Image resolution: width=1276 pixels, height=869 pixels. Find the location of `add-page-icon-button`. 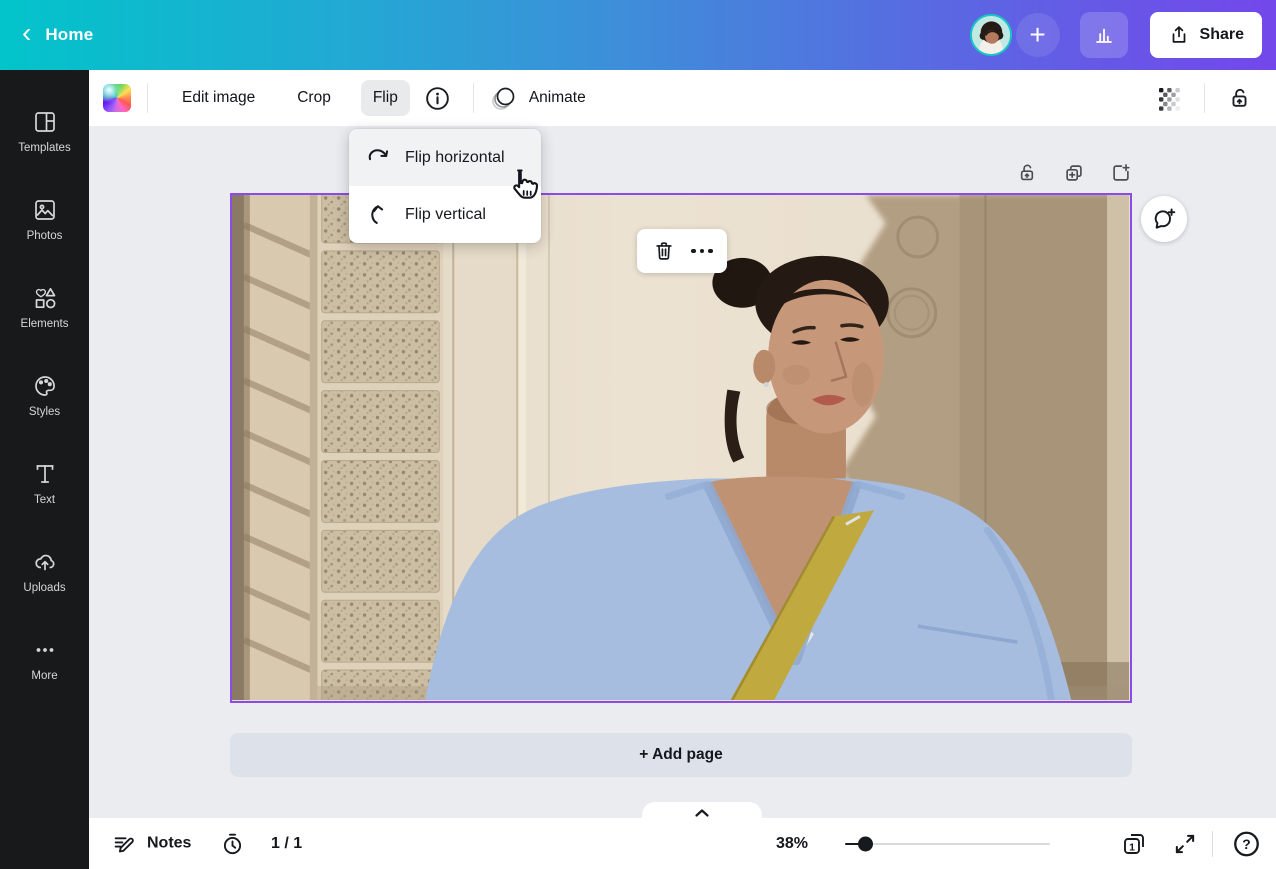

add-page-icon-button is located at coordinates (1121, 173).